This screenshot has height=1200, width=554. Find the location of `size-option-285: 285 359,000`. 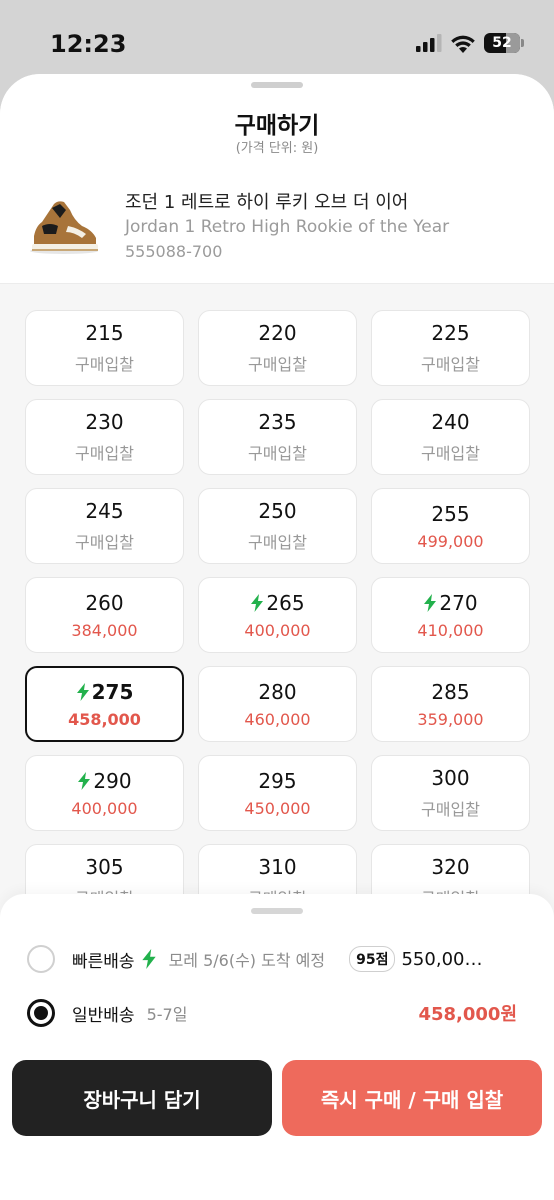

size-option-285: 285 359,000 is located at coordinates (450, 704).